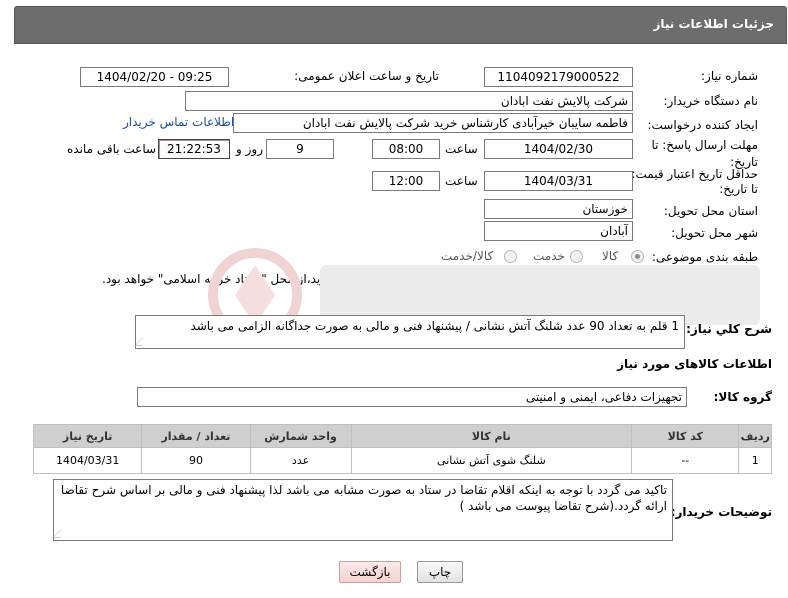 This screenshot has width=788, height=598. Describe the element at coordinates (594, 279) in the screenshot. I see `process-radio-medium` at that location.